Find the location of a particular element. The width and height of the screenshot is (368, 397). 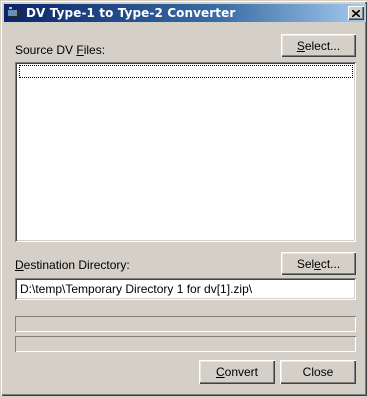

destination-label: Destination Directory: is located at coordinates (72, 265).